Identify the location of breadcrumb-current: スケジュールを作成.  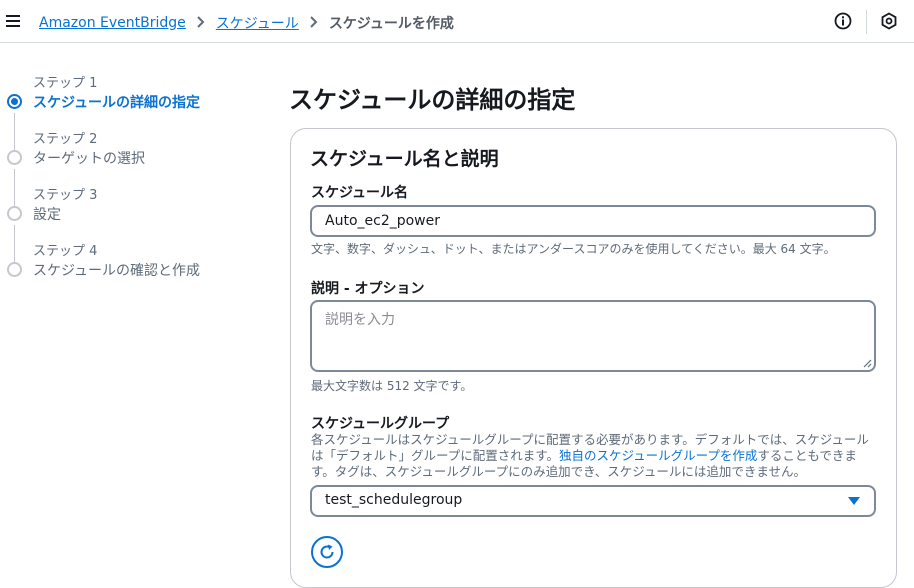
(391, 24).